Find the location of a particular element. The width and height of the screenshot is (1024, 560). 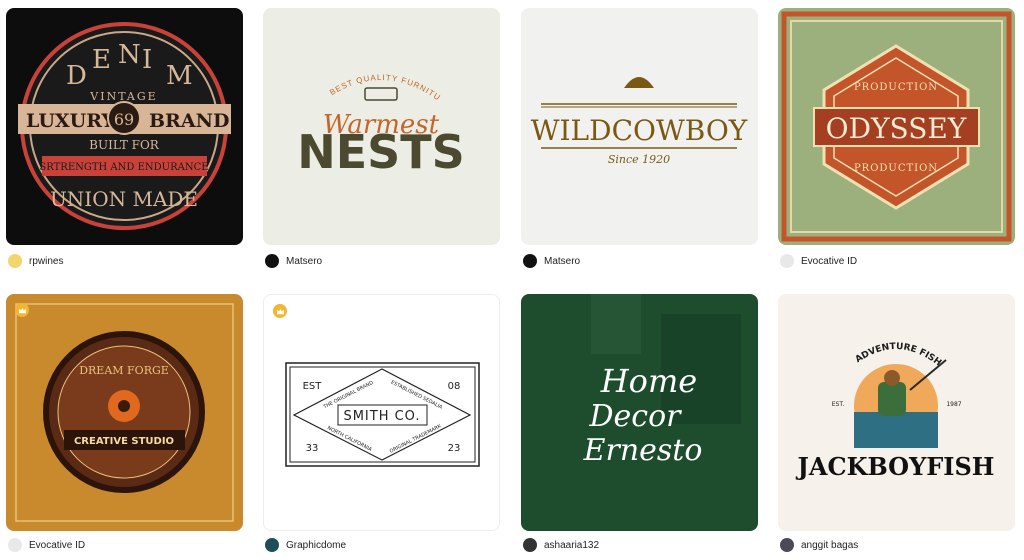

gallery-card: DREAM FORGE CREATIVE STUDIO Evocative ID is located at coordinates (124, 425).